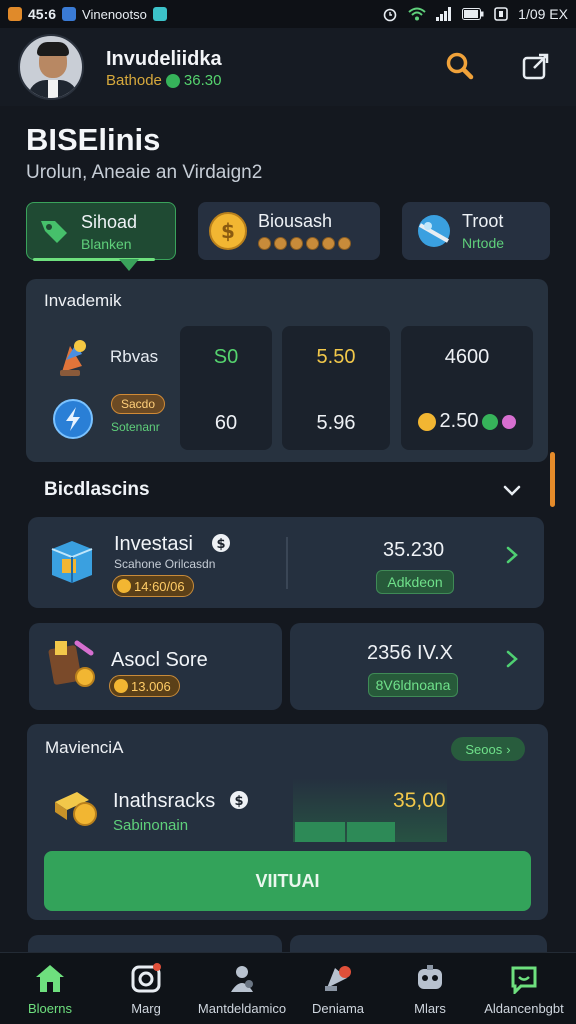 This screenshot has width=576, height=1024. What do you see at coordinates (467, 388) in the screenshot?
I see `investment-cell: 4600 2.50` at bounding box center [467, 388].